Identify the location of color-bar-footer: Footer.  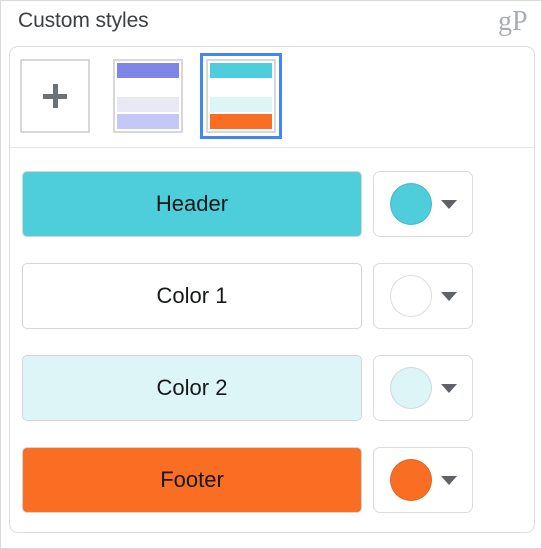
(192, 480).